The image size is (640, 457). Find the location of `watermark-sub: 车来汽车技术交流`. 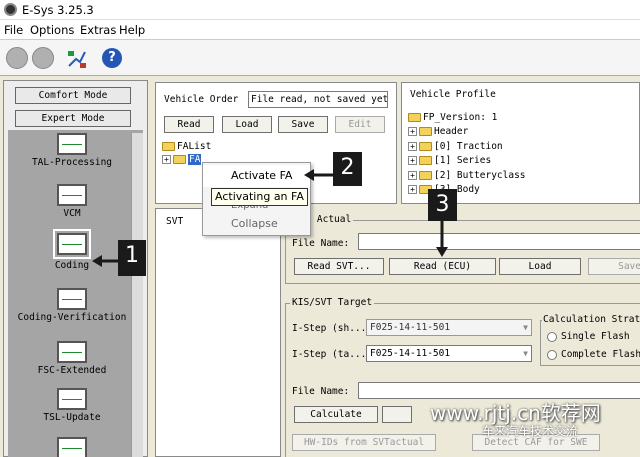

watermark-sub: 车来汽车技术交流 is located at coordinates (530, 431).